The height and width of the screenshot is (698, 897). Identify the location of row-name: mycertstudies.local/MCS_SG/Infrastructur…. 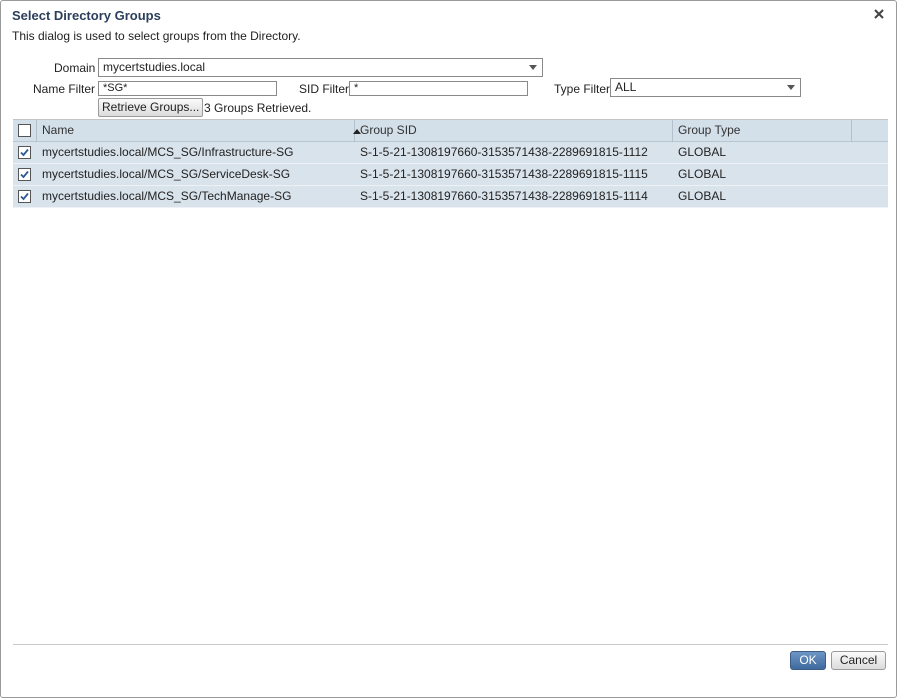
(168, 152).